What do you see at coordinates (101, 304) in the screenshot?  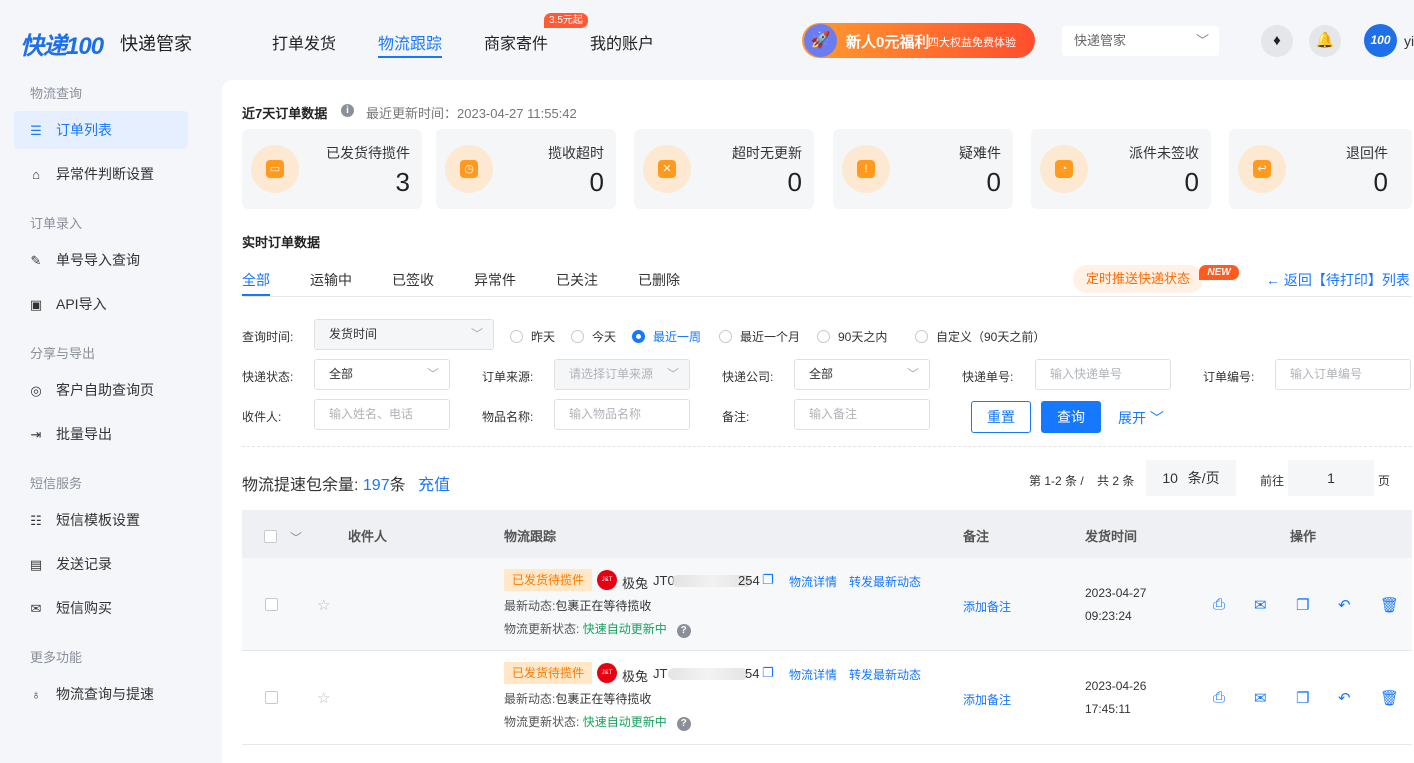 I see `sidebar-item-api-import: ▣ API导入` at bounding box center [101, 304].